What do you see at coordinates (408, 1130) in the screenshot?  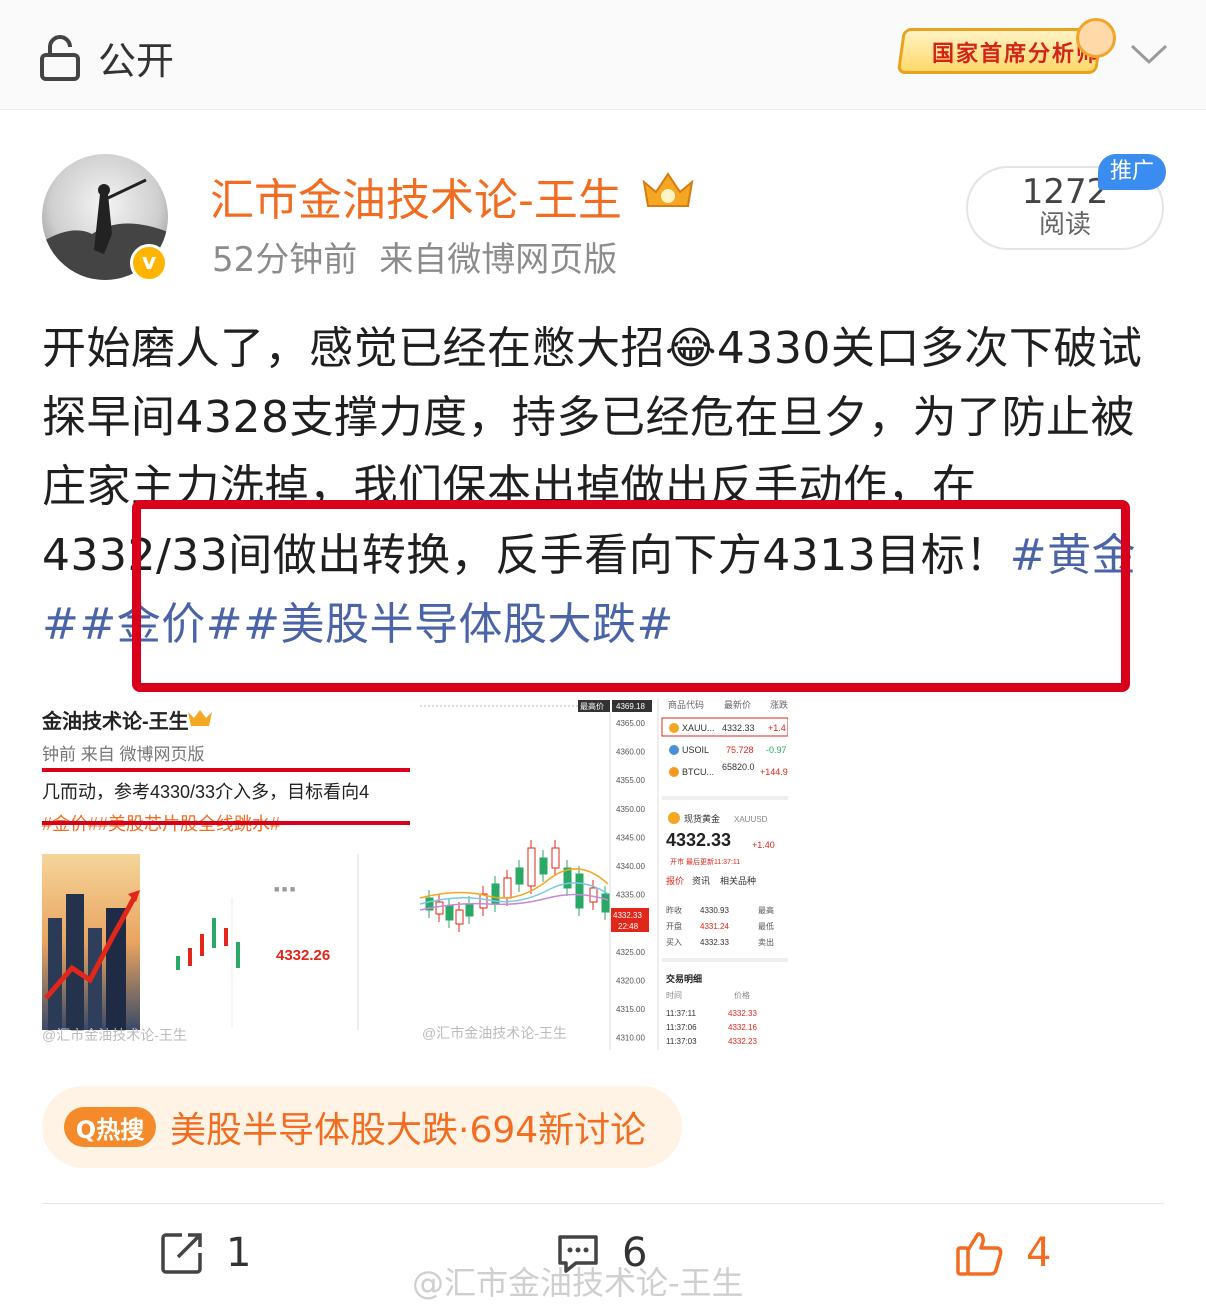 I see `hot-search-text: 美股半导体股大跌·694新讨论` at bounding box center [408, 1130].